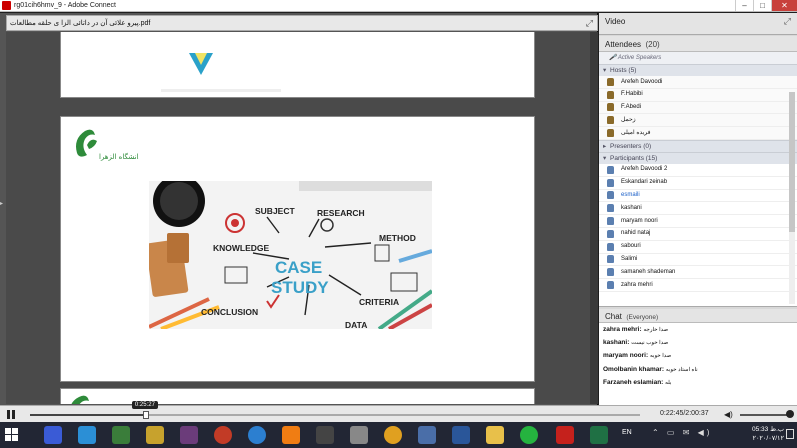  I want to click on participant-row: zahra mehri, so click(698, 285).